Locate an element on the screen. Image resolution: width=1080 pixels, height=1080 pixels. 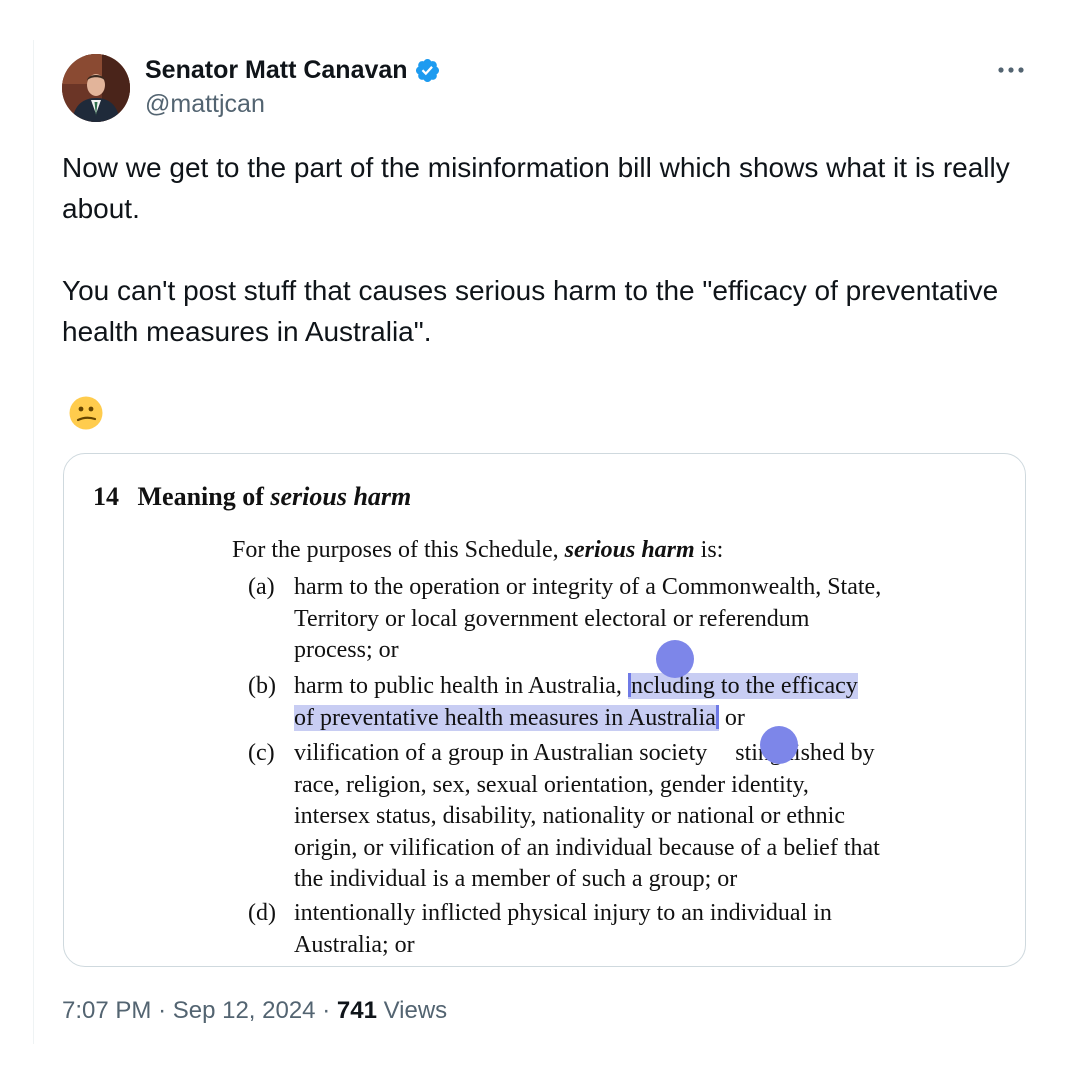
section-heading-text: Meaning of is located at coordinates (200, 496).